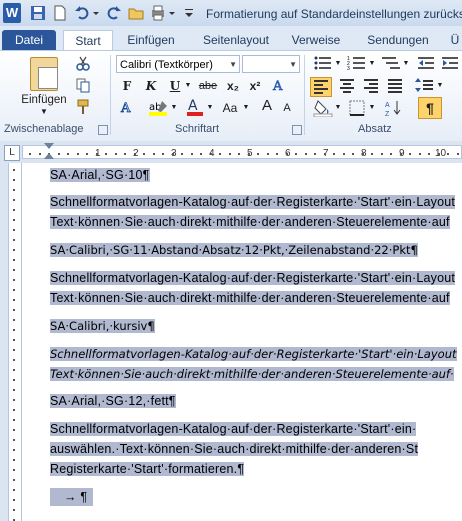 Image resolution: width=462 pixels, height=521 pixels. I want to click on superscript-button: x², so click(255, 86).